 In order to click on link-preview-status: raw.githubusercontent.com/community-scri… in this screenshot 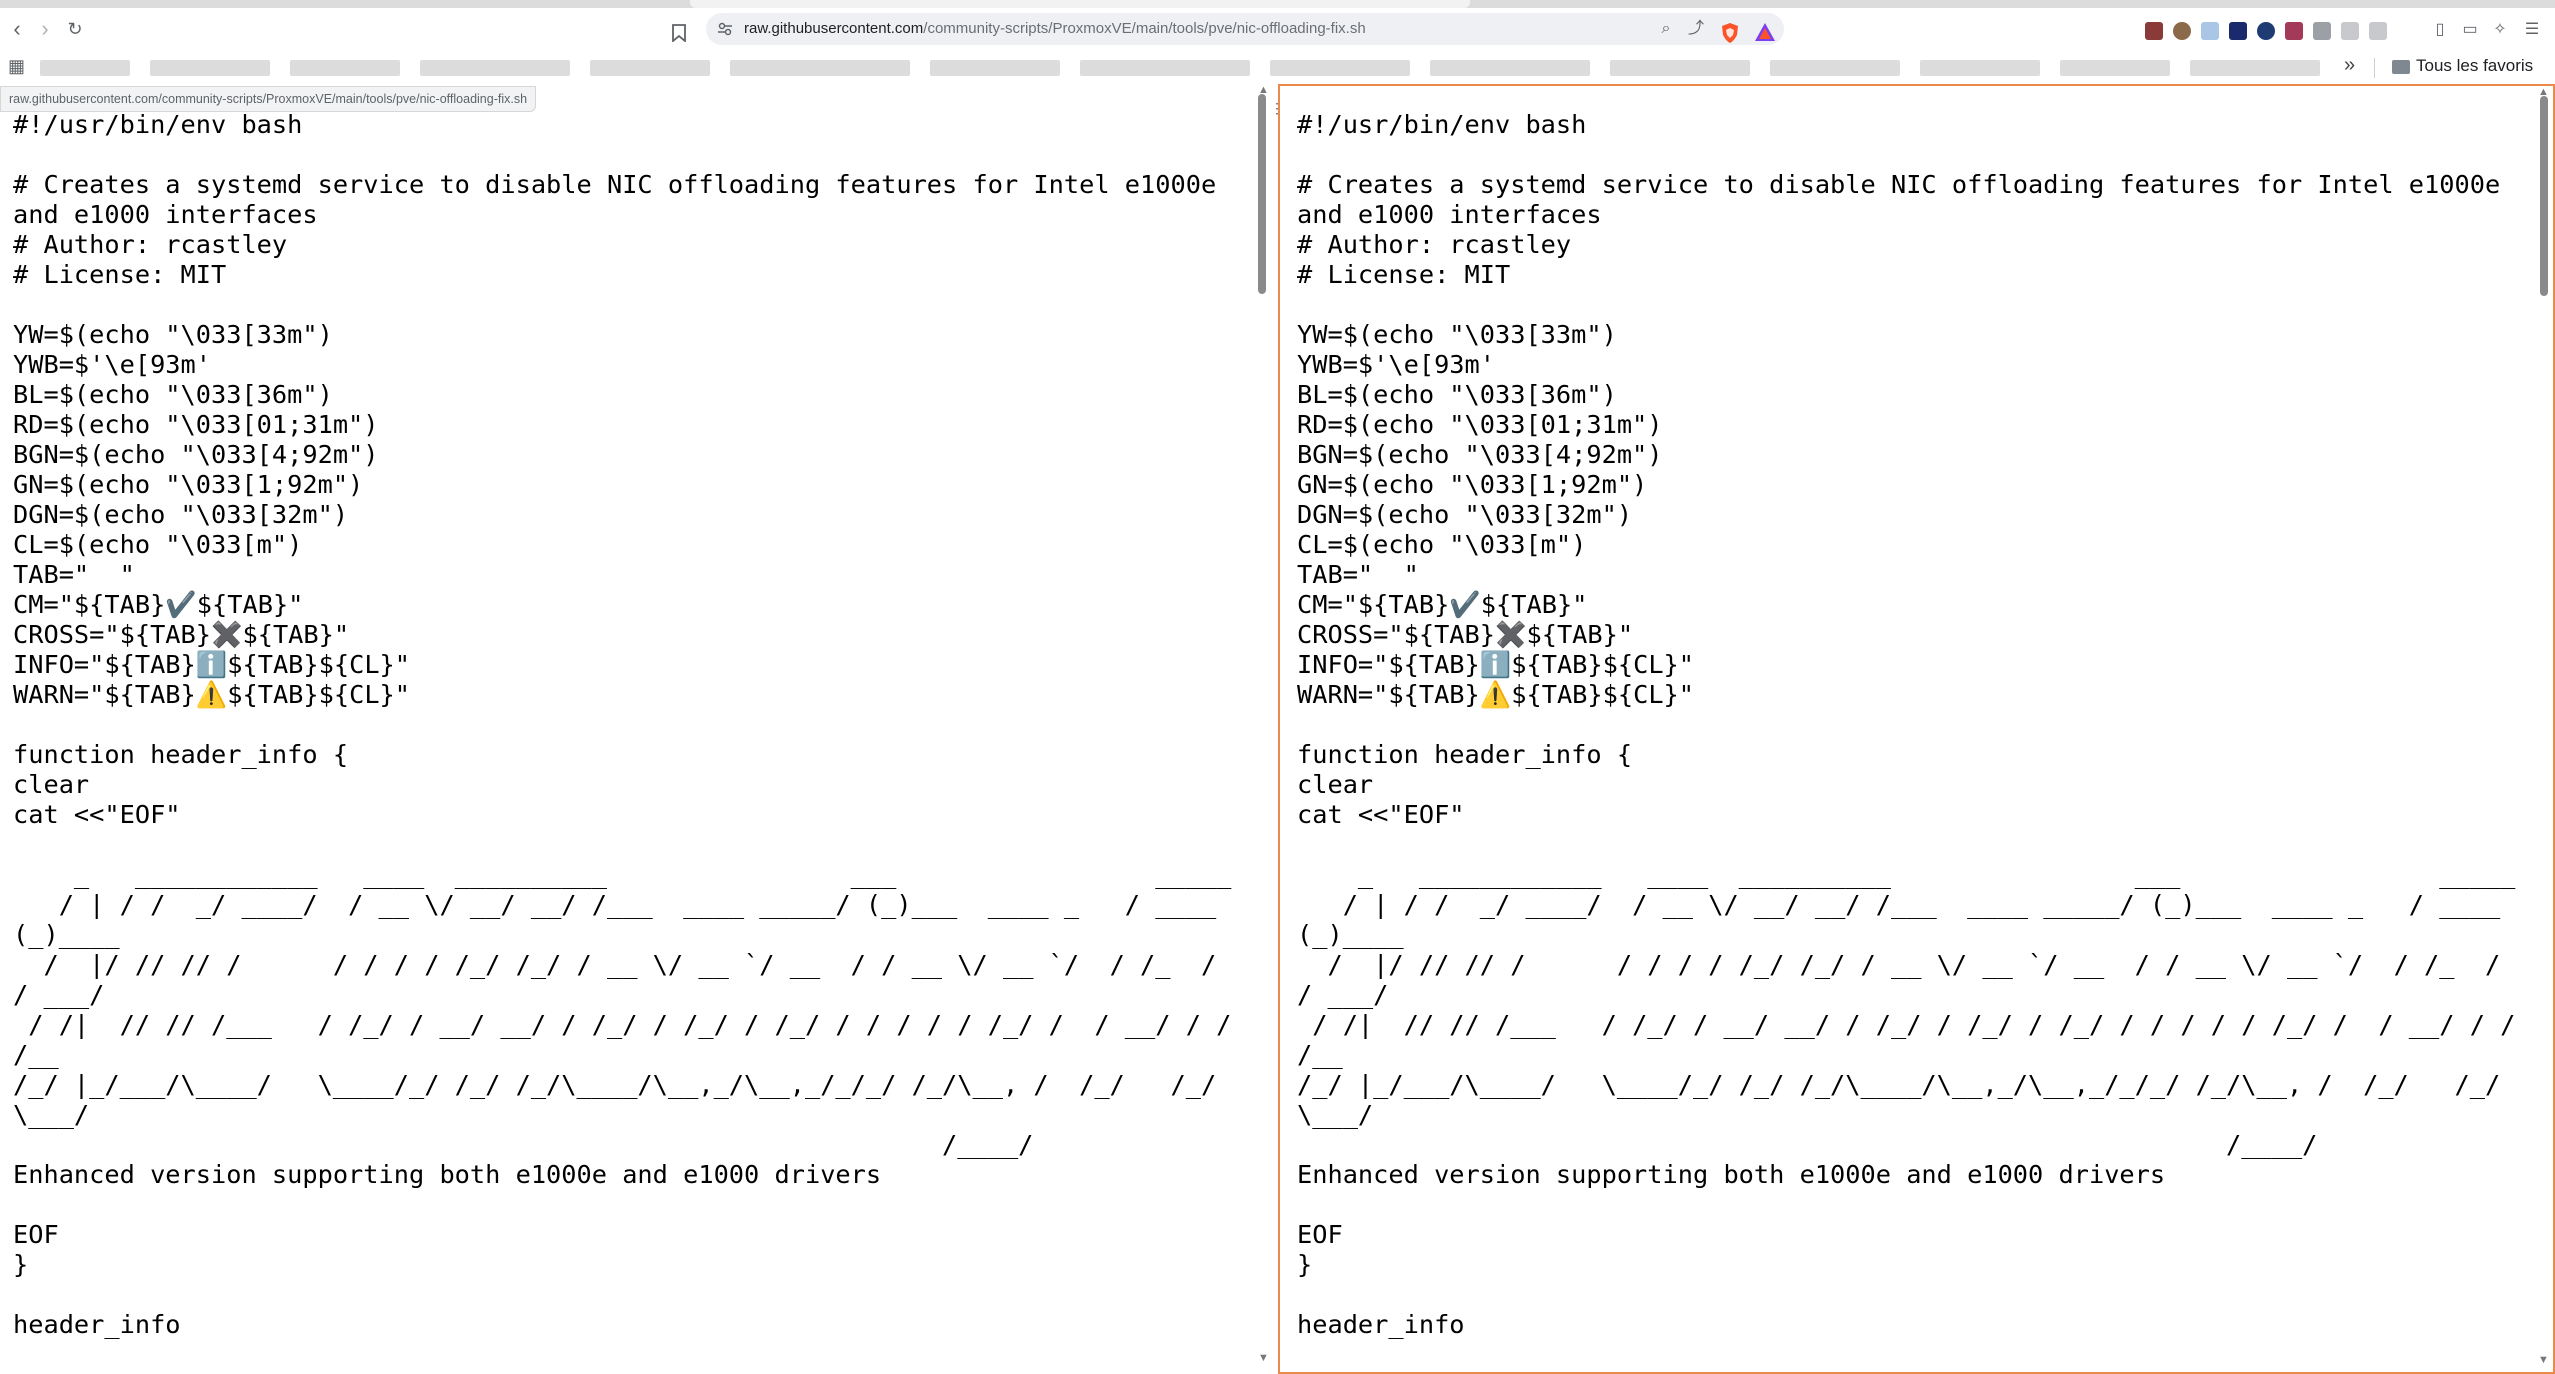, I will do `click(268, 99)`.